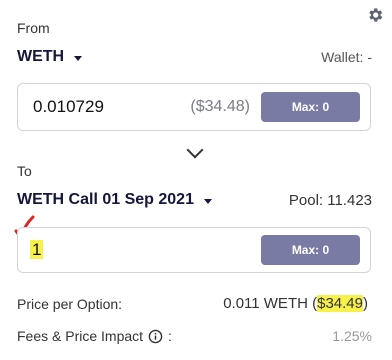 The width and height of the screenshot is (392, 360). What do you see at coordinates (310, 250) in the screenshot?
I see `to-max-button: Max: 0` at bounding box center [310, 250].